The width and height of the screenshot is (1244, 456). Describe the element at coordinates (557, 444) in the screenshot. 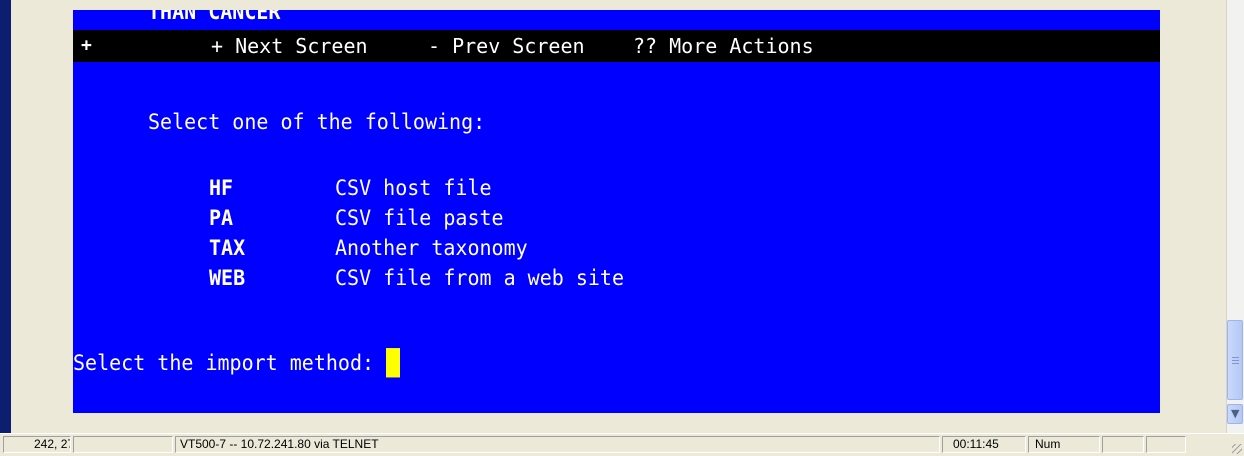

I see `connection-info: VT500-7 -- 10.72.241.80 via TELNET` at that location.